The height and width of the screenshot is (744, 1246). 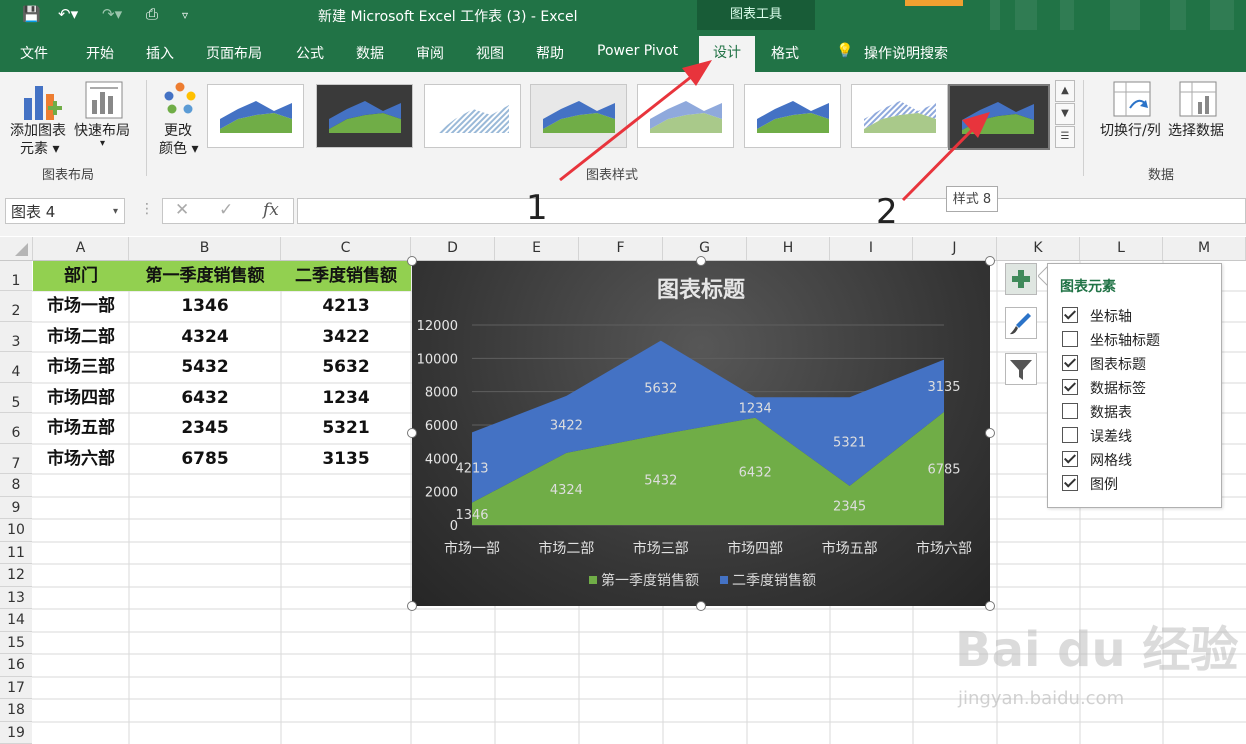 I want to click on cell-department: 市场五部, so click(x=81, y=428).